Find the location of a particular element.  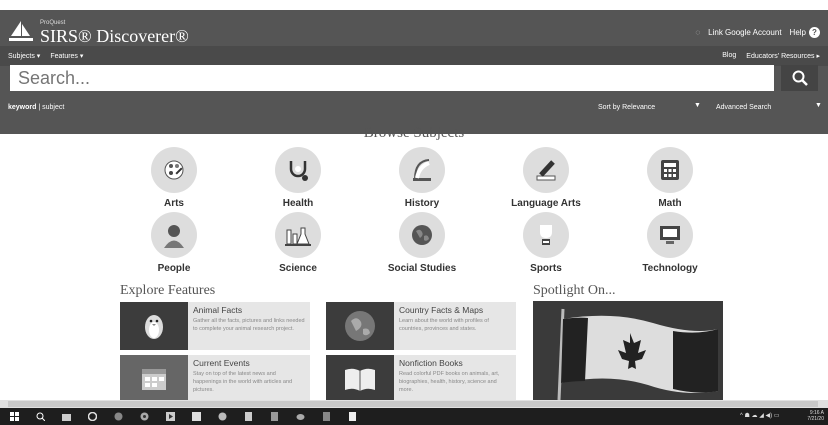

feature-title: Animal Facts is located at coordinates (218, 310).